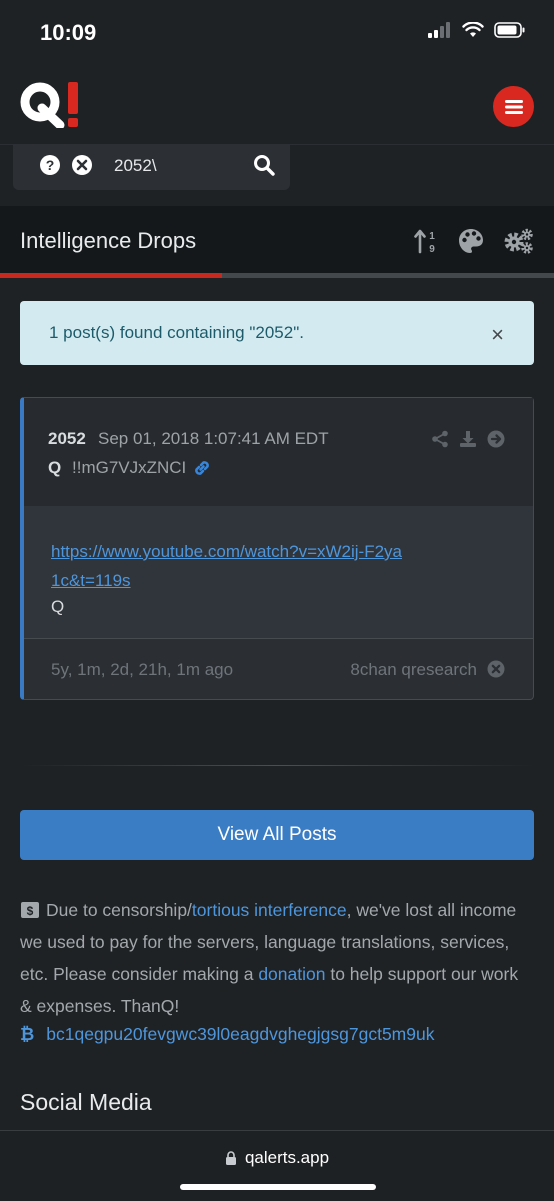  What do you see at coordinates (432, 236) in the screenshot?
I see `svg-text: 1` at bounding box center [432, 236].